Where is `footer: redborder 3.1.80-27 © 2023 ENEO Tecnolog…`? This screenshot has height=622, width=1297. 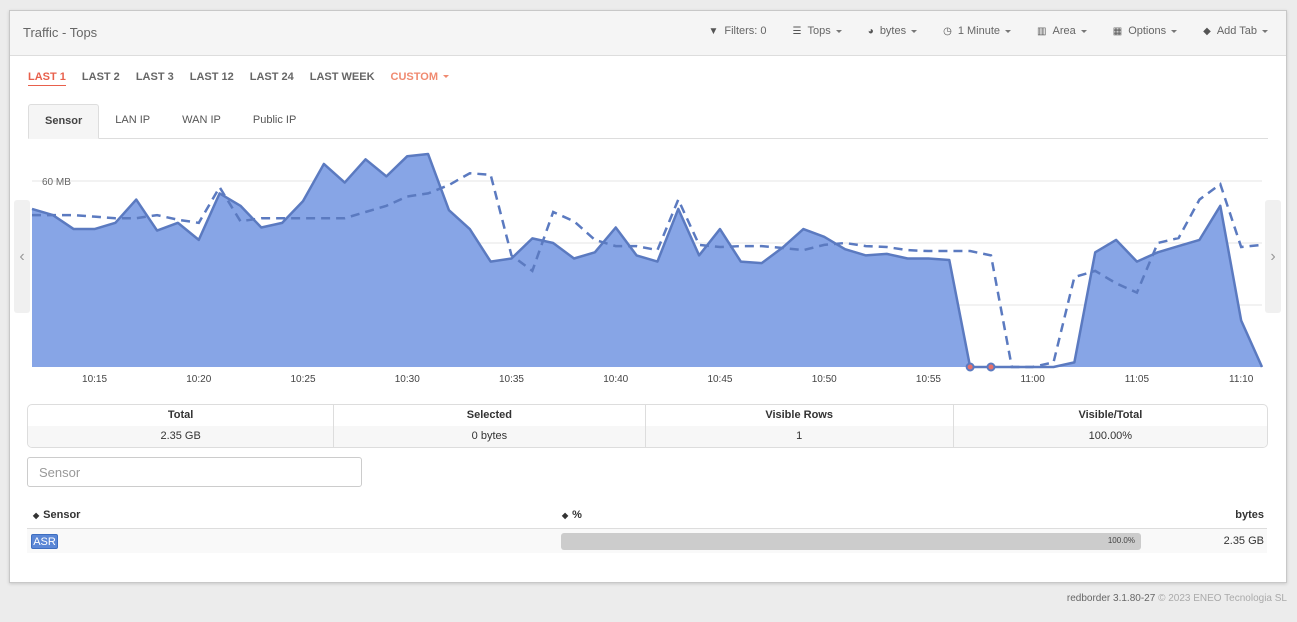
footer: redborder 3.1.80-27 © 2023 ENEO Tecnolog… is located at coordinates (1176, 598).